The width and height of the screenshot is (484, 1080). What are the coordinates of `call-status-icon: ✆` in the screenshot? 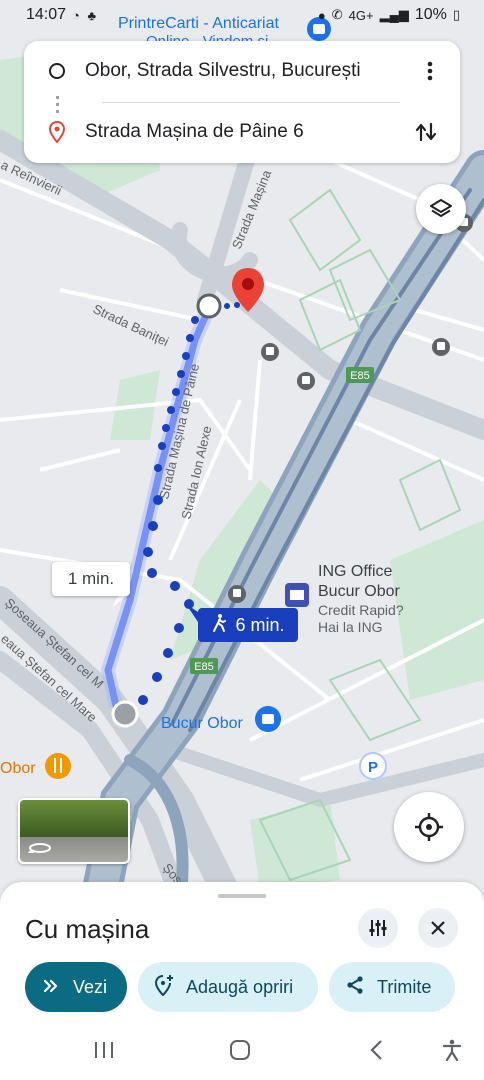 It's located at (337, 14).